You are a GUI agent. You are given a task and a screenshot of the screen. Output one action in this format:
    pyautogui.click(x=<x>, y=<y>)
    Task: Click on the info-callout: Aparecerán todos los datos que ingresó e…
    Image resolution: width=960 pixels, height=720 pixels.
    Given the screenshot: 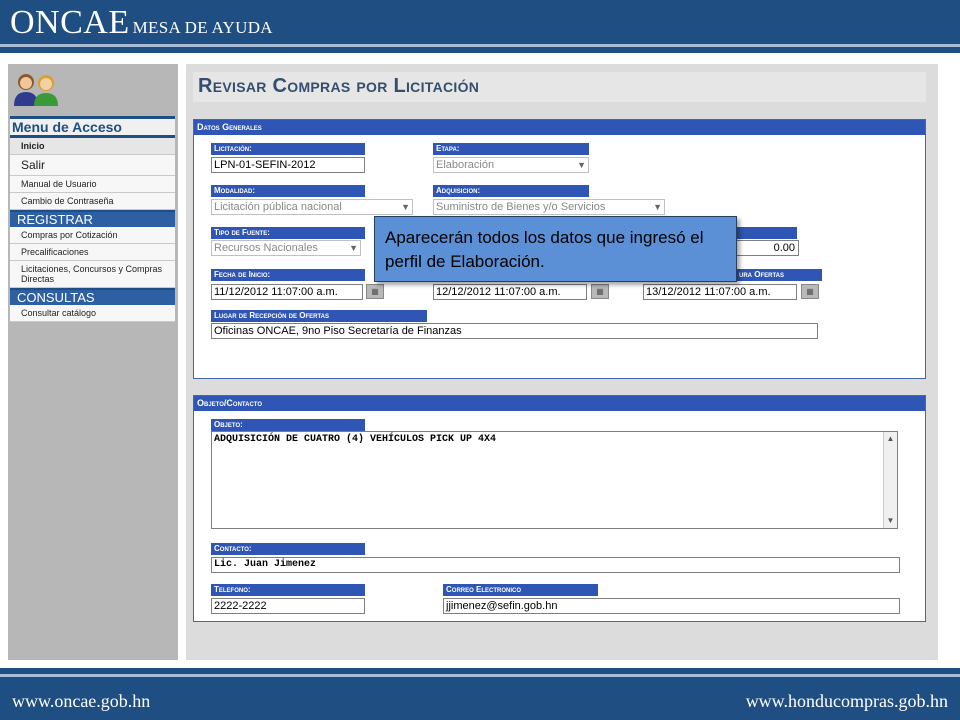 What is the action you would take?
    pyautogui.click(x=555, y=249)
    